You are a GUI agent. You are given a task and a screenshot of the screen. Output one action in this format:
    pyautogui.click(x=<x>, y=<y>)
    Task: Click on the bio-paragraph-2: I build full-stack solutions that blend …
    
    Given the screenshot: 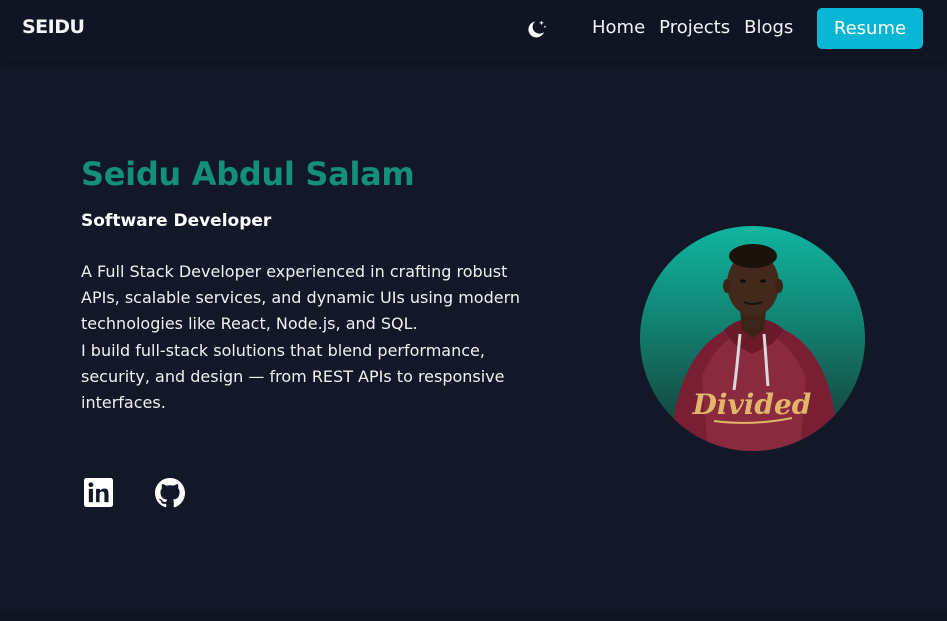 What is the action you would take?
    pyautogui.click(x=293, y=376)
    